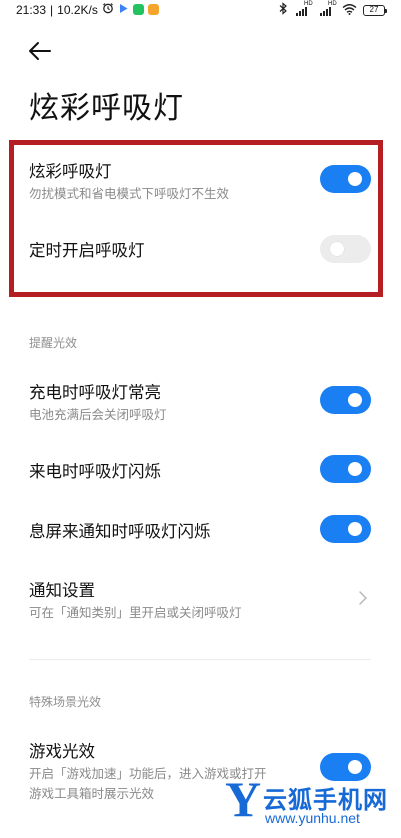 The height and width of the screenshot is (838, 401). I want to click on section-heading-reminder: 提醒光效, so click(53, 343).